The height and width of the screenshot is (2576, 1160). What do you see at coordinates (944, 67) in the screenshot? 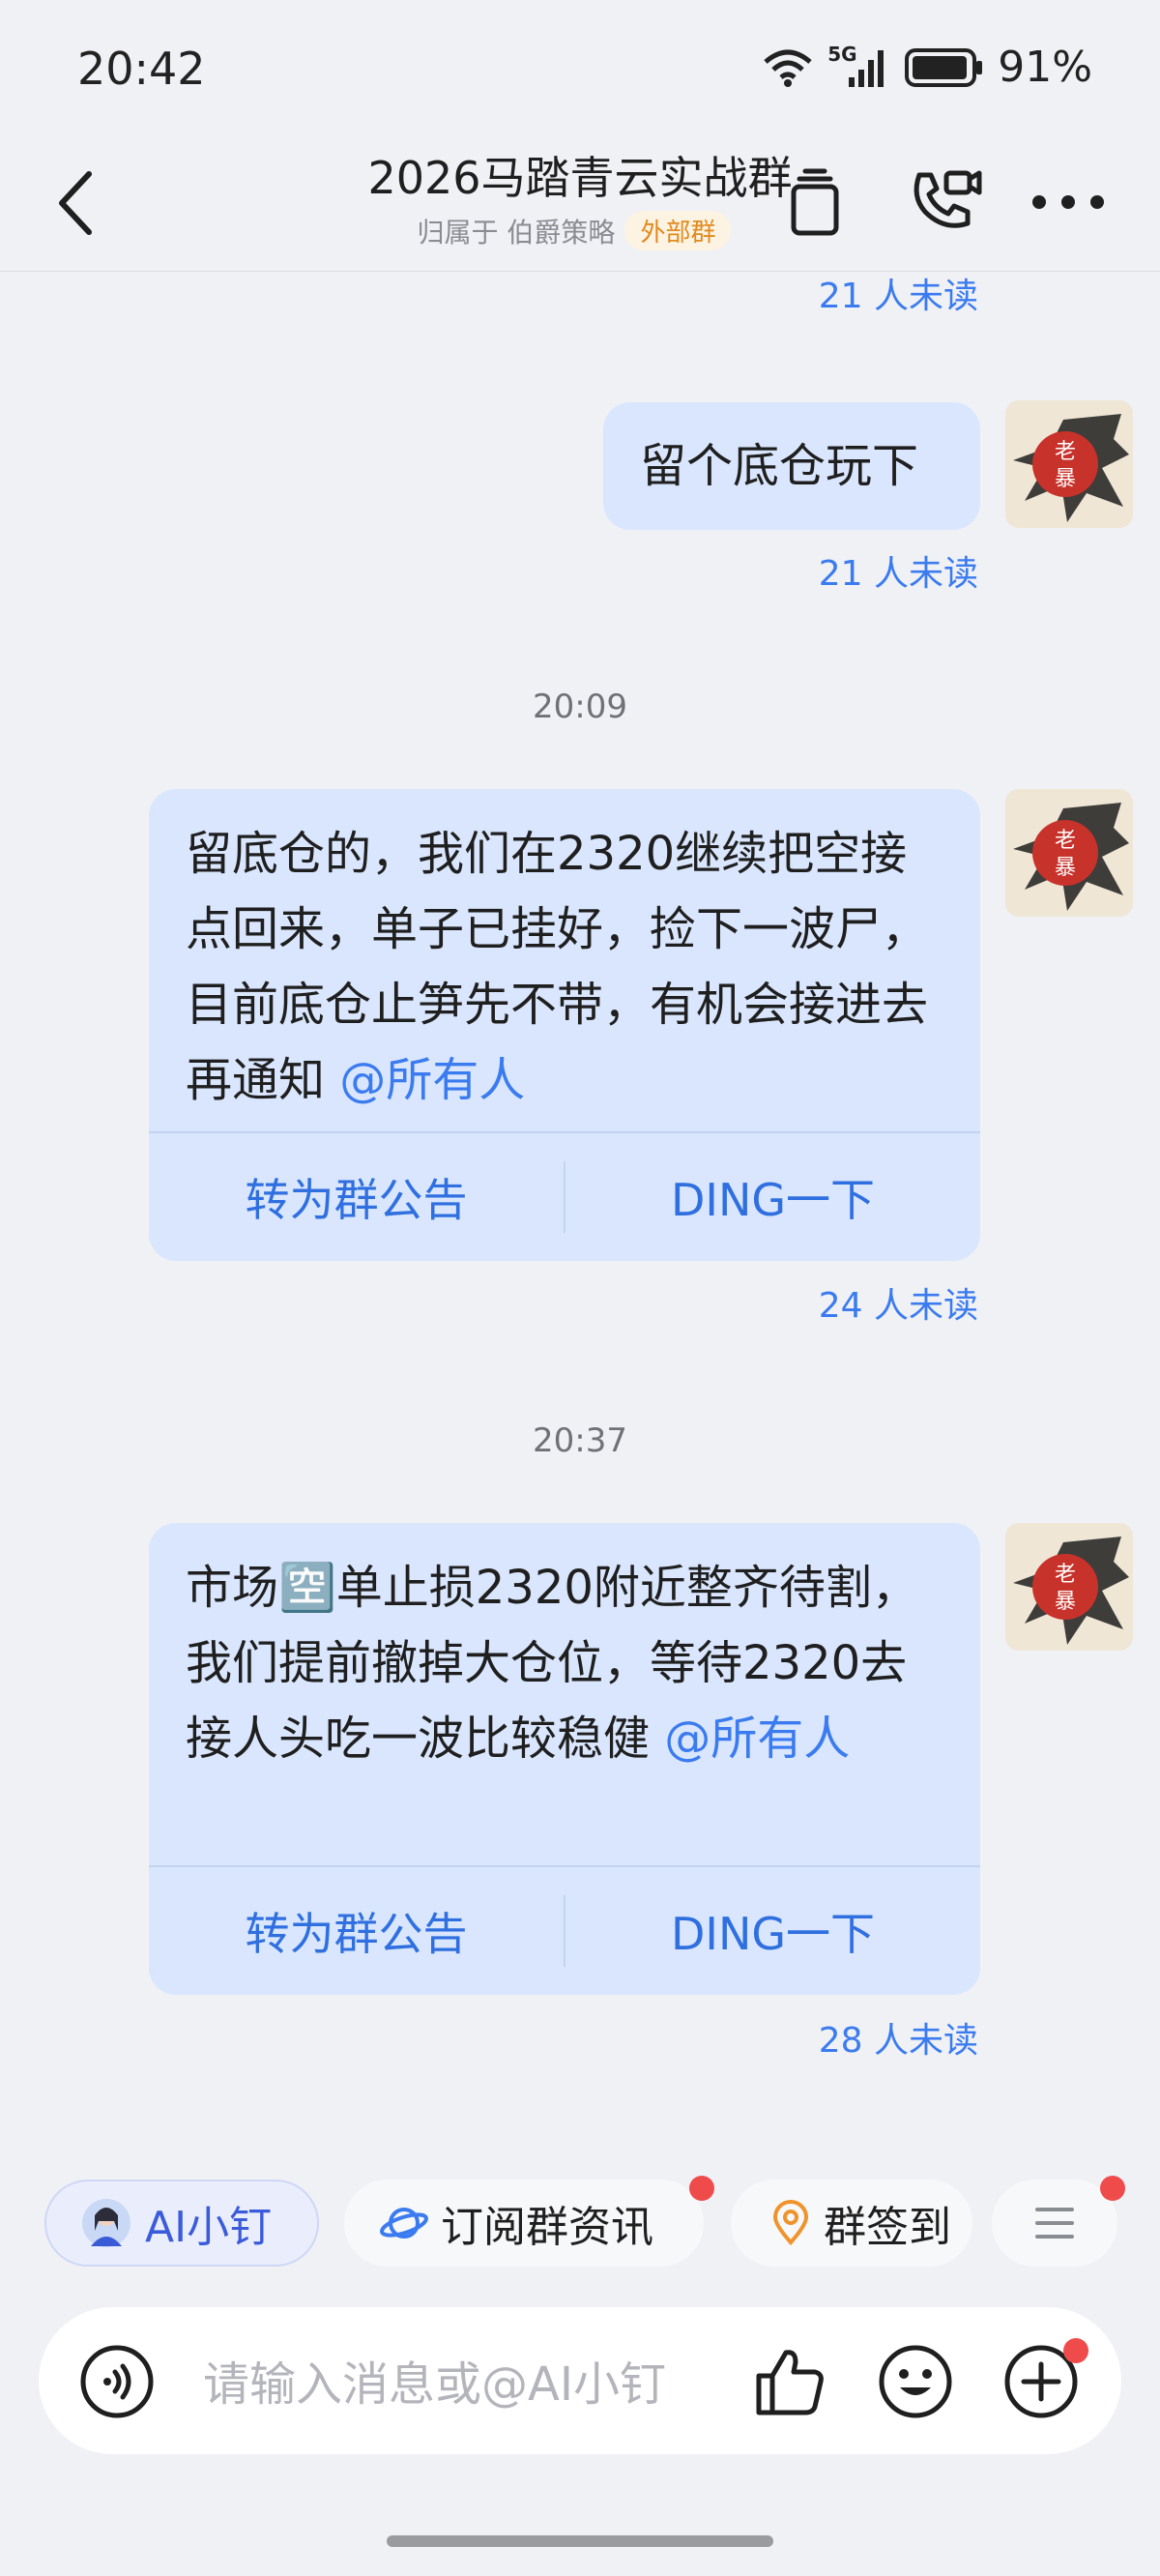
I see `battery-icon` at bounding box center [944, 67].